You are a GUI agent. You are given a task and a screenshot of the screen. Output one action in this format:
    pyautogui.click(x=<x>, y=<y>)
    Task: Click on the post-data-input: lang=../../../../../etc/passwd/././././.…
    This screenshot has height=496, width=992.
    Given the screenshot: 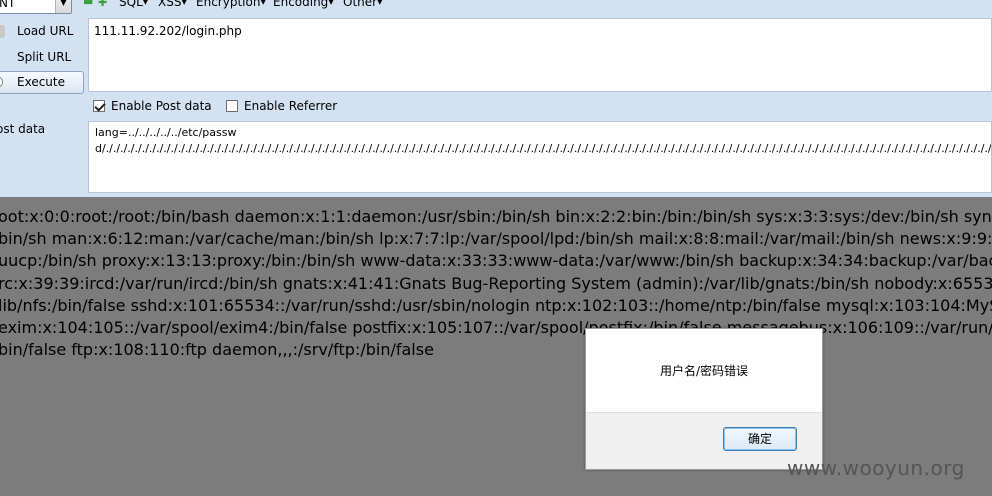 What is the action you would take?
    pyautogui.click(x=540, y=157)
    